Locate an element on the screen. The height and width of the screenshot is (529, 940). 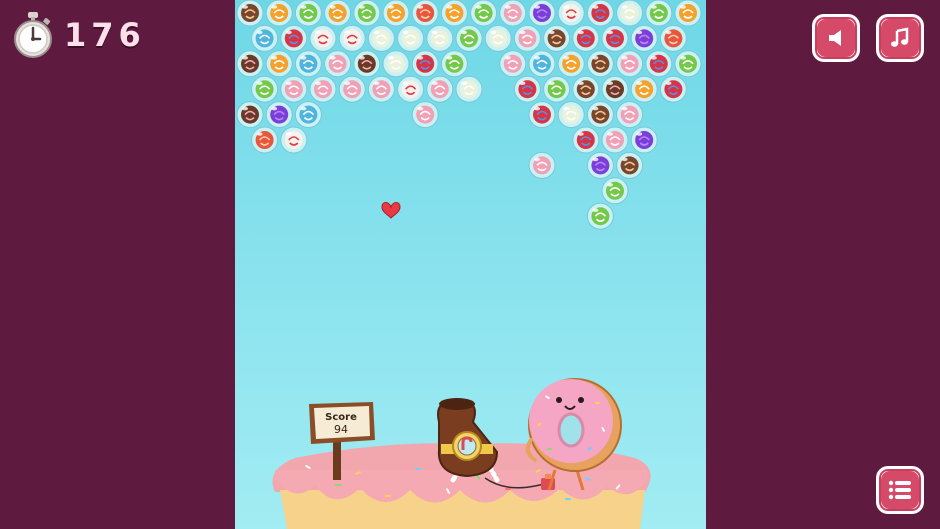
music-button is located at coordinates (900, 38).